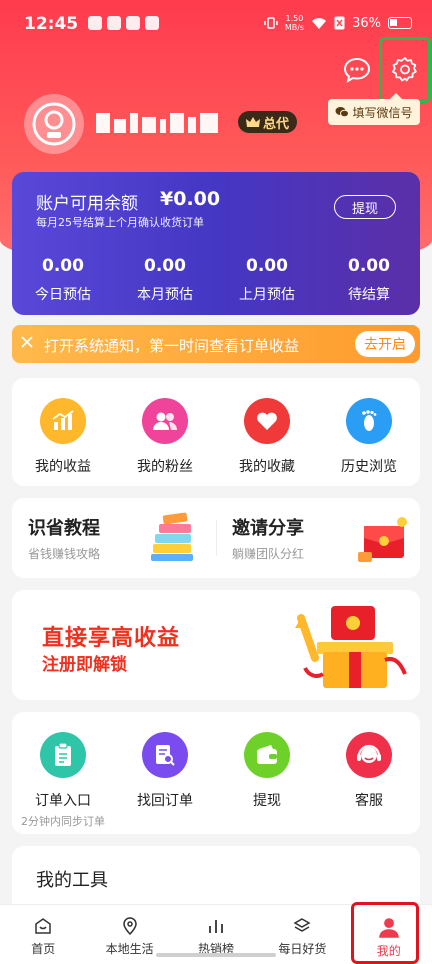 This screenshot has width=432, height=964. What do you see at coordinates (267, 295) in the screenshot?
I see `stat-label: 上月预估` at bounding box center [267, 295].